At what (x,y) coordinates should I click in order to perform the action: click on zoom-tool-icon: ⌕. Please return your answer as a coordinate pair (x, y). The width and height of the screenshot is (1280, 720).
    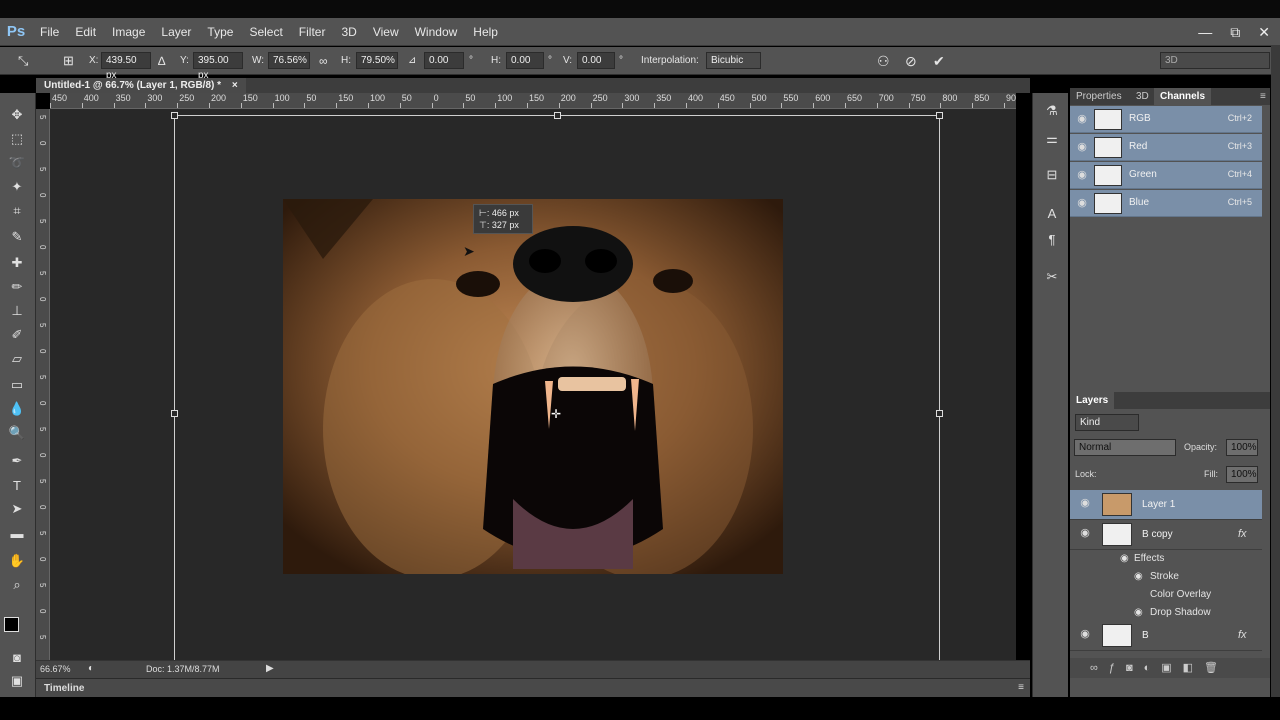
    Looking at the image, I should click on (17, 585).